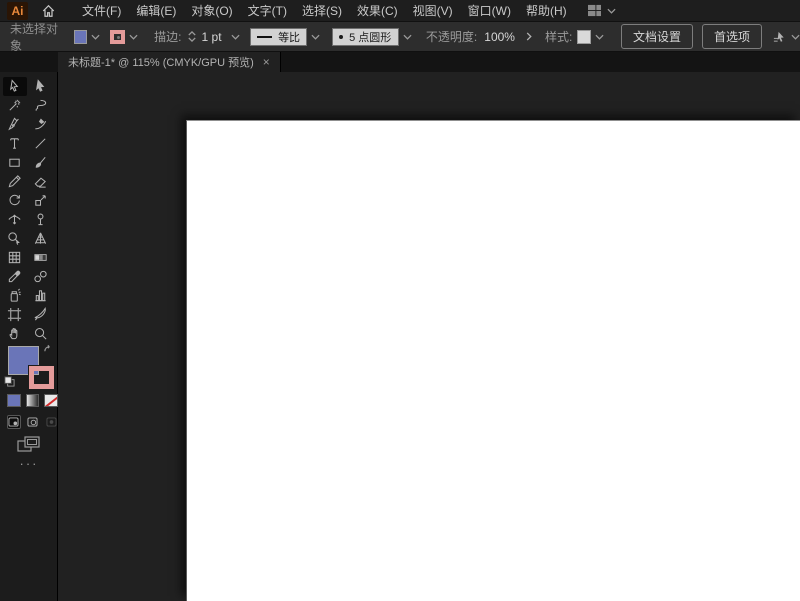 Image resolution: width=800 pixels, height=601 pixels. What do you see at coordinates (156, 10) in the screenshot?
I see `menu-item: 编辑(E)` at bounding box center [156, 10].